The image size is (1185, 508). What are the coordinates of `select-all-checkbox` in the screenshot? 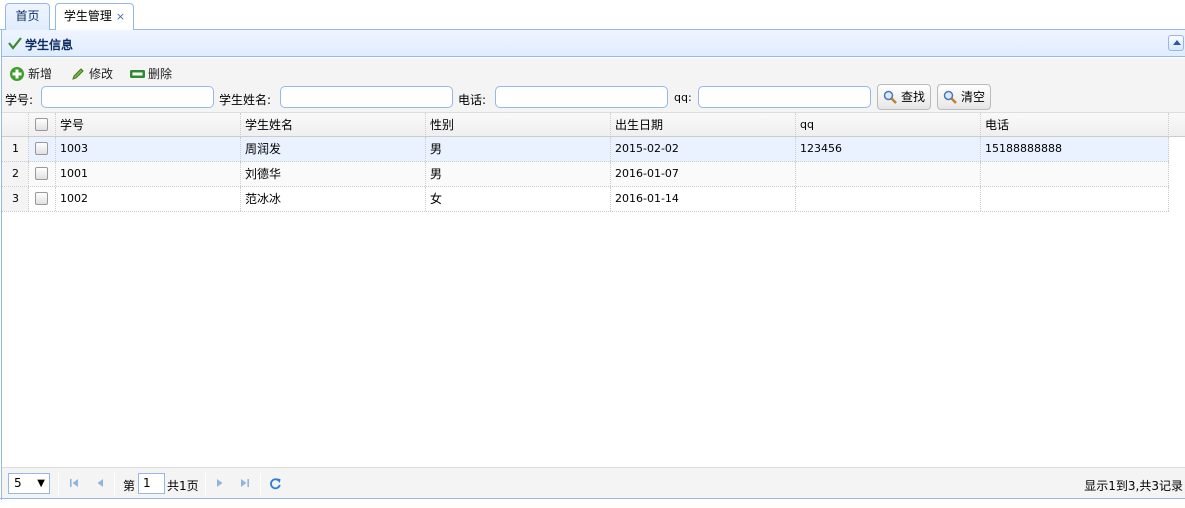 It's located at (41, 124).